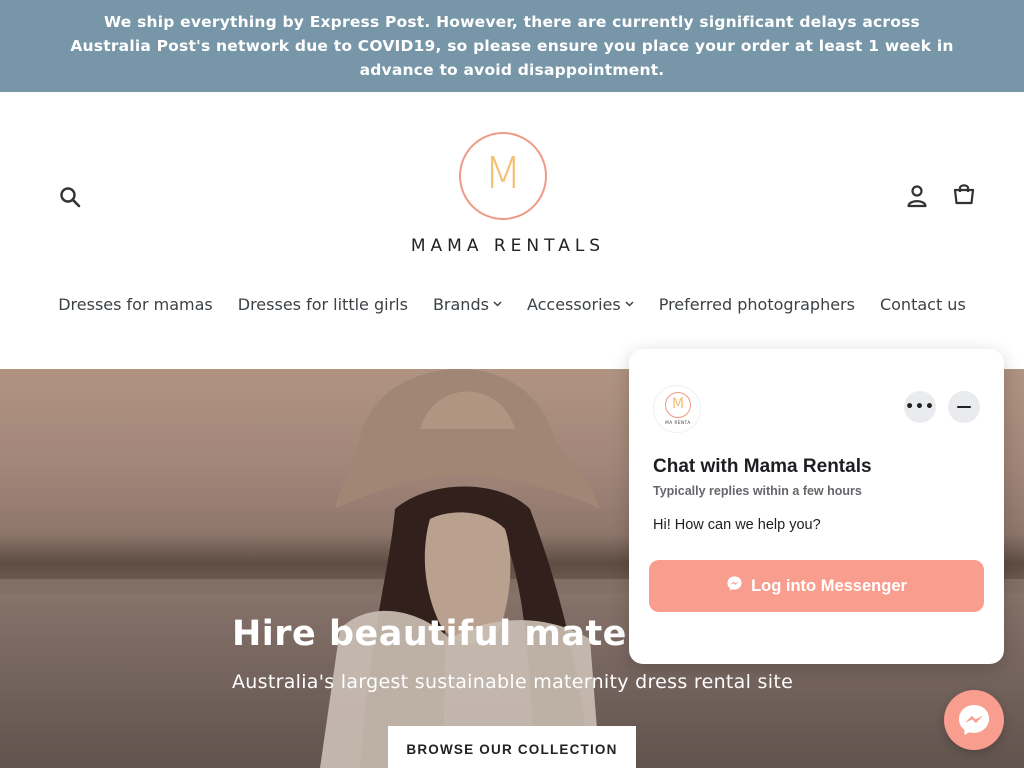  Describe the element at coordinates (920, 407) in the screenshot. I see `more-options-icon: •••` at that location.